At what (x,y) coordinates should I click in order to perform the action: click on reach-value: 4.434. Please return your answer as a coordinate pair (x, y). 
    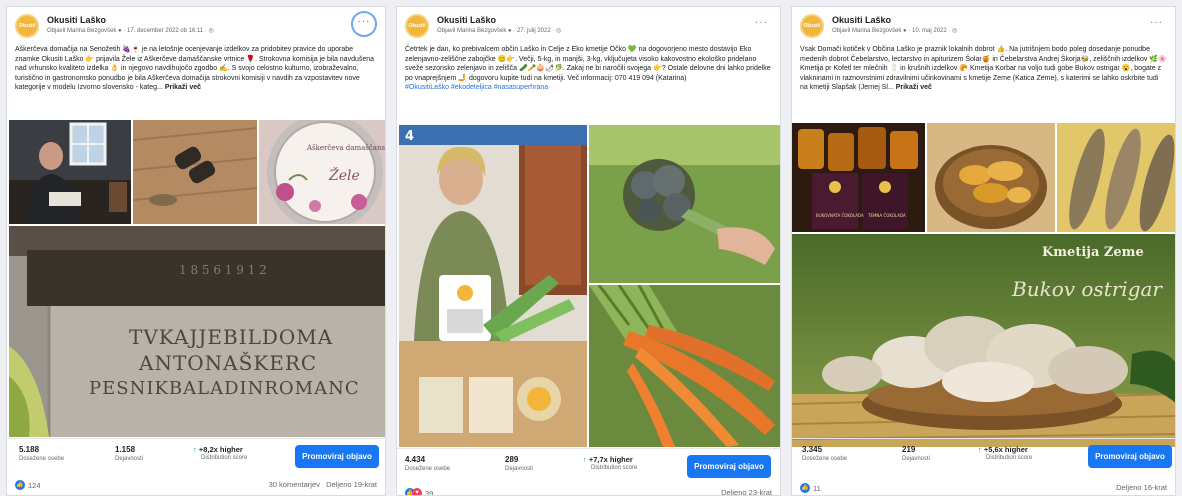
    Looking at the image, I should click on (415, 459).